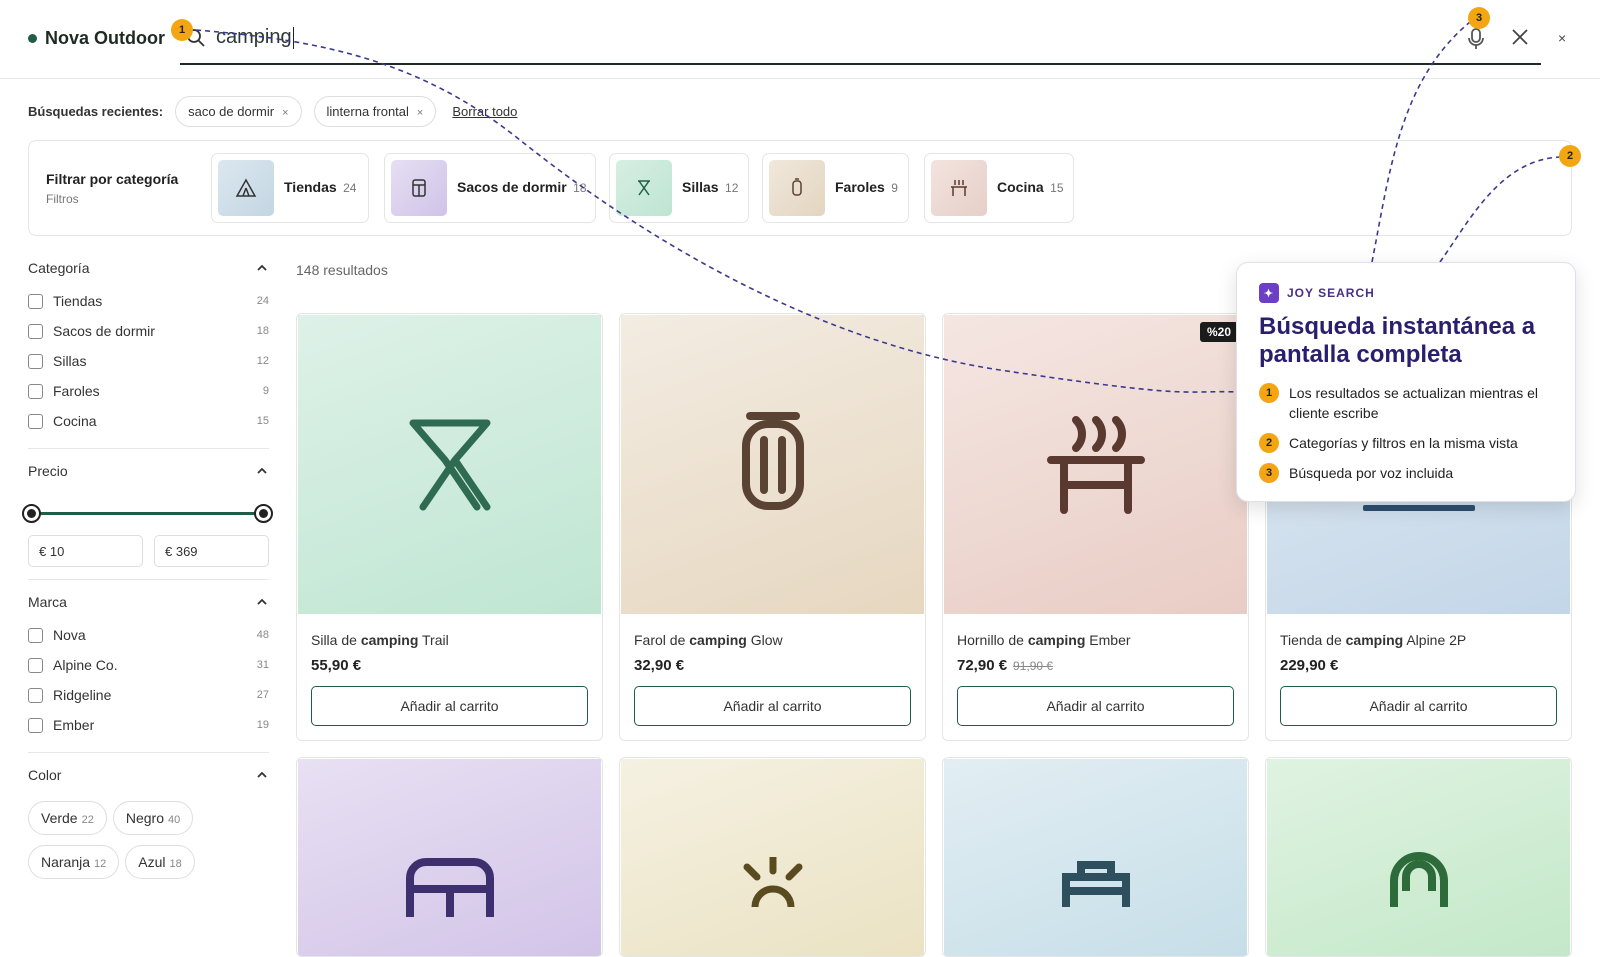  What do you see at coordinates (182, 30) in the screenshot?
I see `annotation-marker: 1` at bounding box center [182, 30].